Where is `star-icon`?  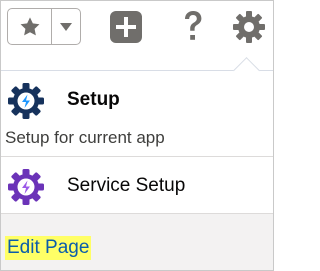
star-icon is located at coordinates (29, 25).